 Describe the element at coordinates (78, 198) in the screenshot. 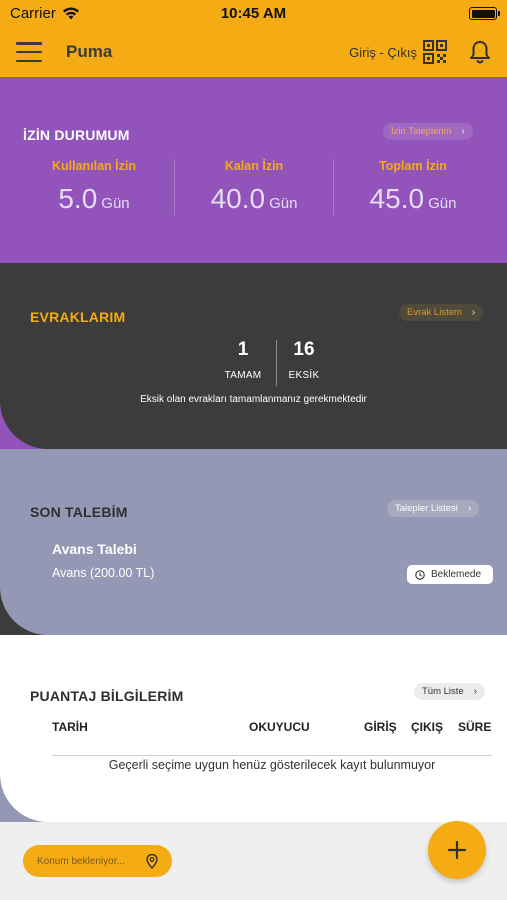

I see `used-leave-value: 5.0` at that location.